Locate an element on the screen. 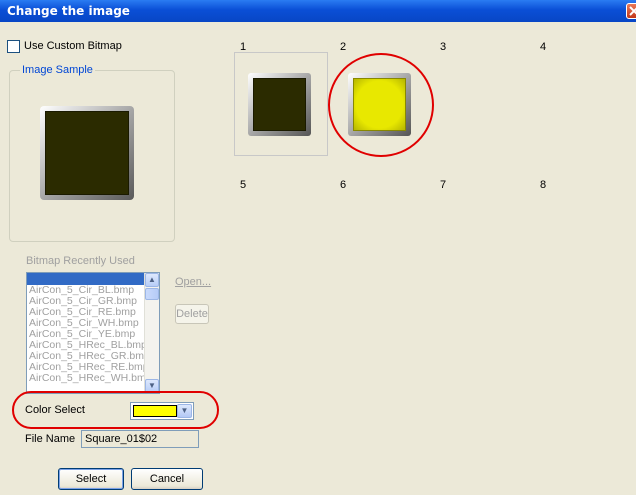 This screenshot has height=495, width=636. chevron-up-icon: ▲ is located at coordinates (152, 279).